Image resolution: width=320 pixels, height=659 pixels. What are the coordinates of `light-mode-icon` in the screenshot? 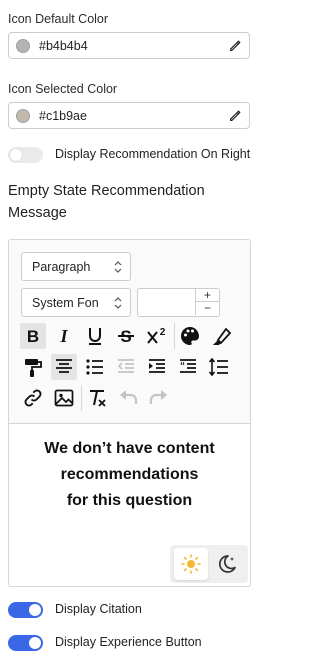 It's located at (191, 564).